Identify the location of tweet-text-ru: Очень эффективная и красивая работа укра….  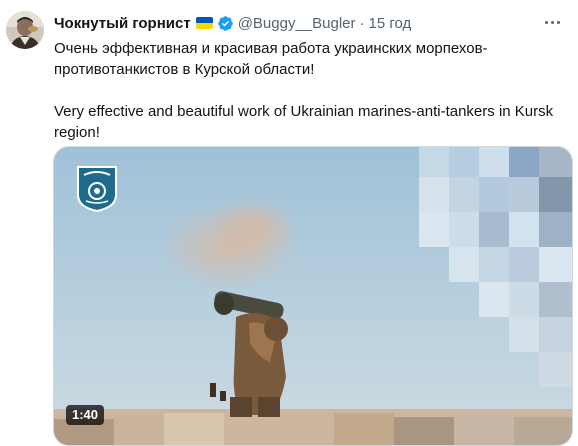
(271, 59).